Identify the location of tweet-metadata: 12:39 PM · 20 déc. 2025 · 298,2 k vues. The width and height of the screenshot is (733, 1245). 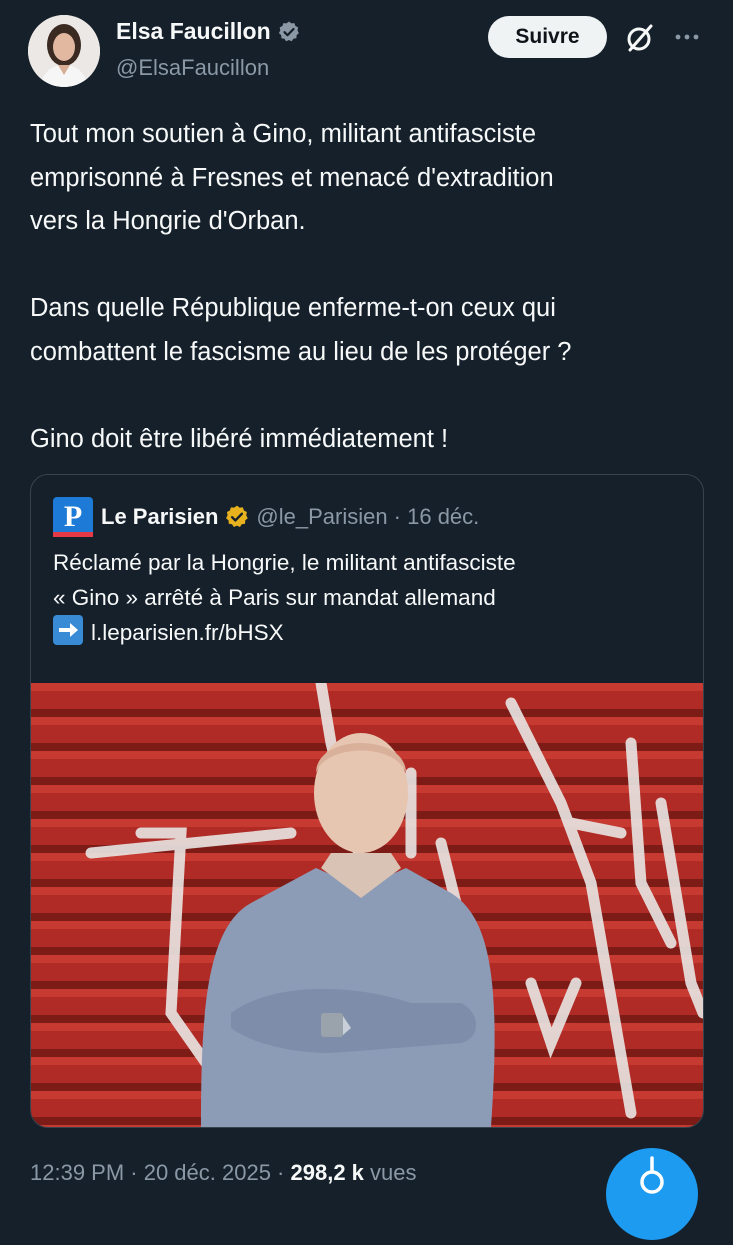
(223, 1173).